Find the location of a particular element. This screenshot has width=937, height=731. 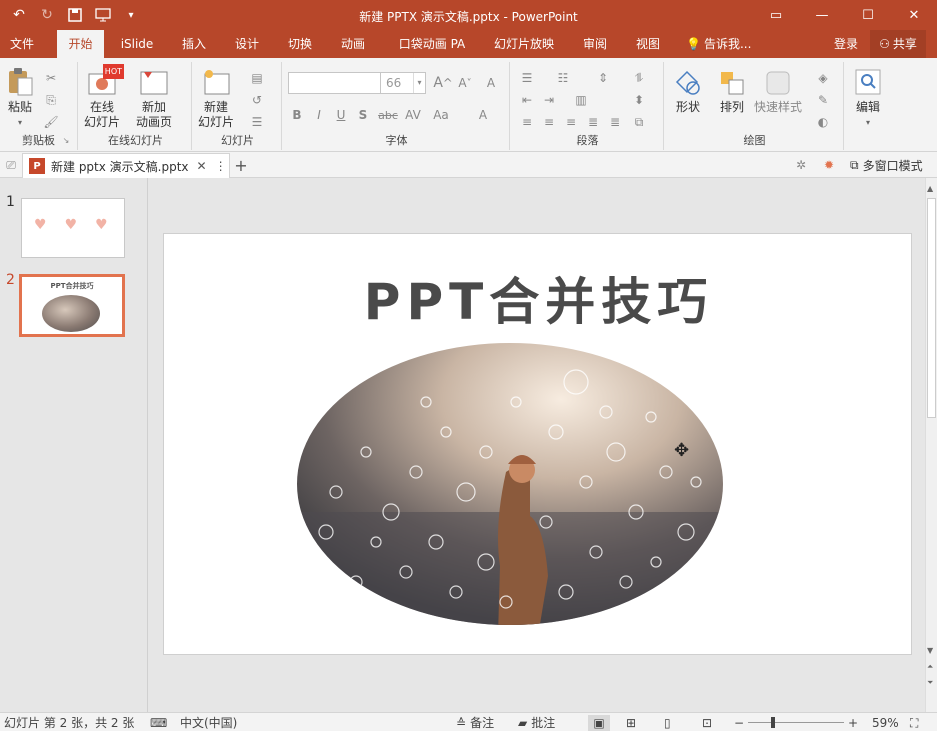

shape-effects-icon: ◐ is located at coordinates (823, 122).